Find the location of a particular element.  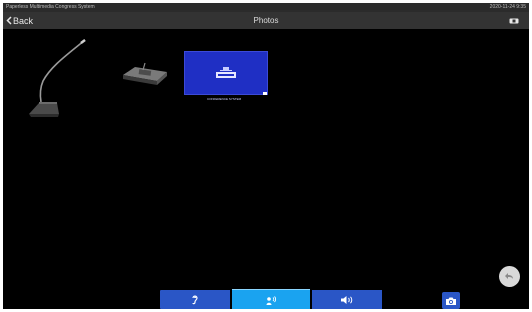

speak-button is located at coordinates (271, 299).